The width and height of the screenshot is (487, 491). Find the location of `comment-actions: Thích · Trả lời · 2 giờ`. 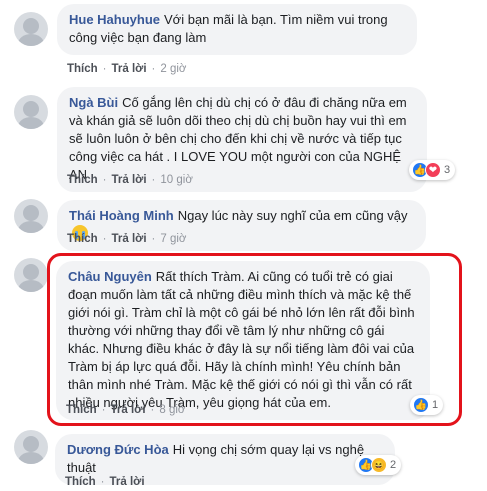

comment-actions: Thích · Trả lời · 2 giờ is located at coordinates (127, 69).